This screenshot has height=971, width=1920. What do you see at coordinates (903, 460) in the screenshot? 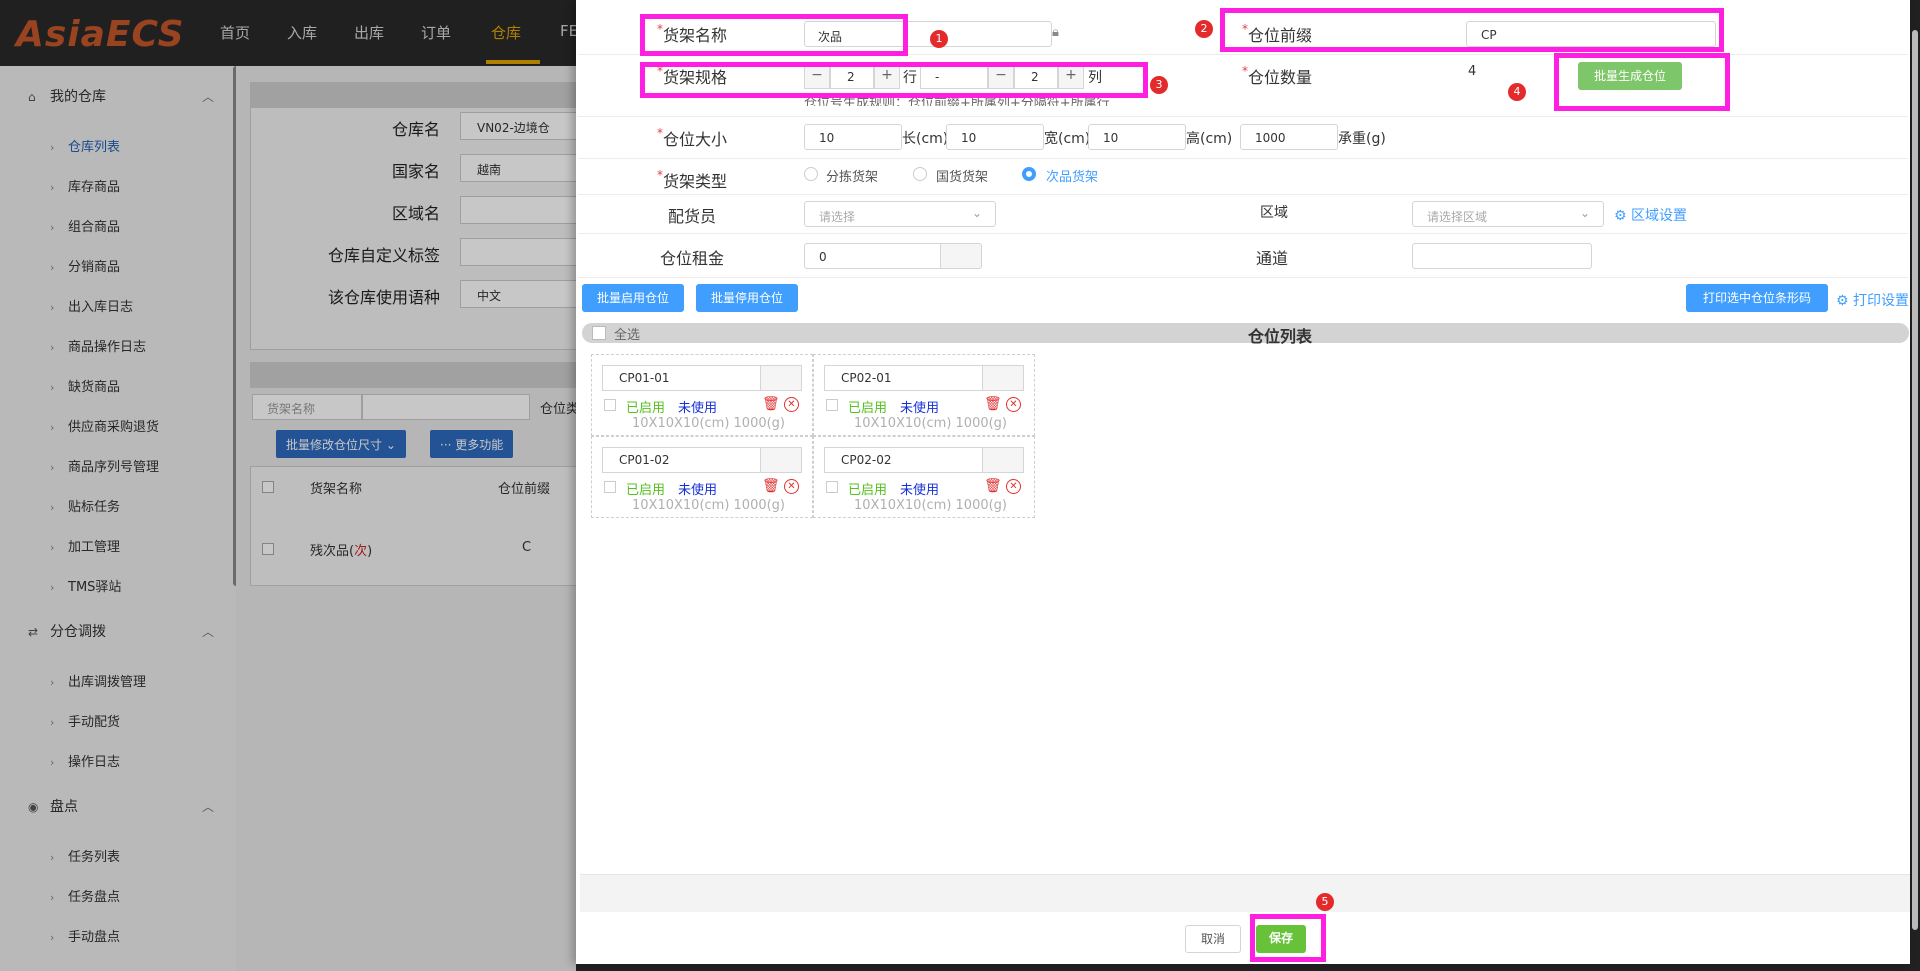
I see `slot-code-input: CP02-02` at bounding box center [903, 460].